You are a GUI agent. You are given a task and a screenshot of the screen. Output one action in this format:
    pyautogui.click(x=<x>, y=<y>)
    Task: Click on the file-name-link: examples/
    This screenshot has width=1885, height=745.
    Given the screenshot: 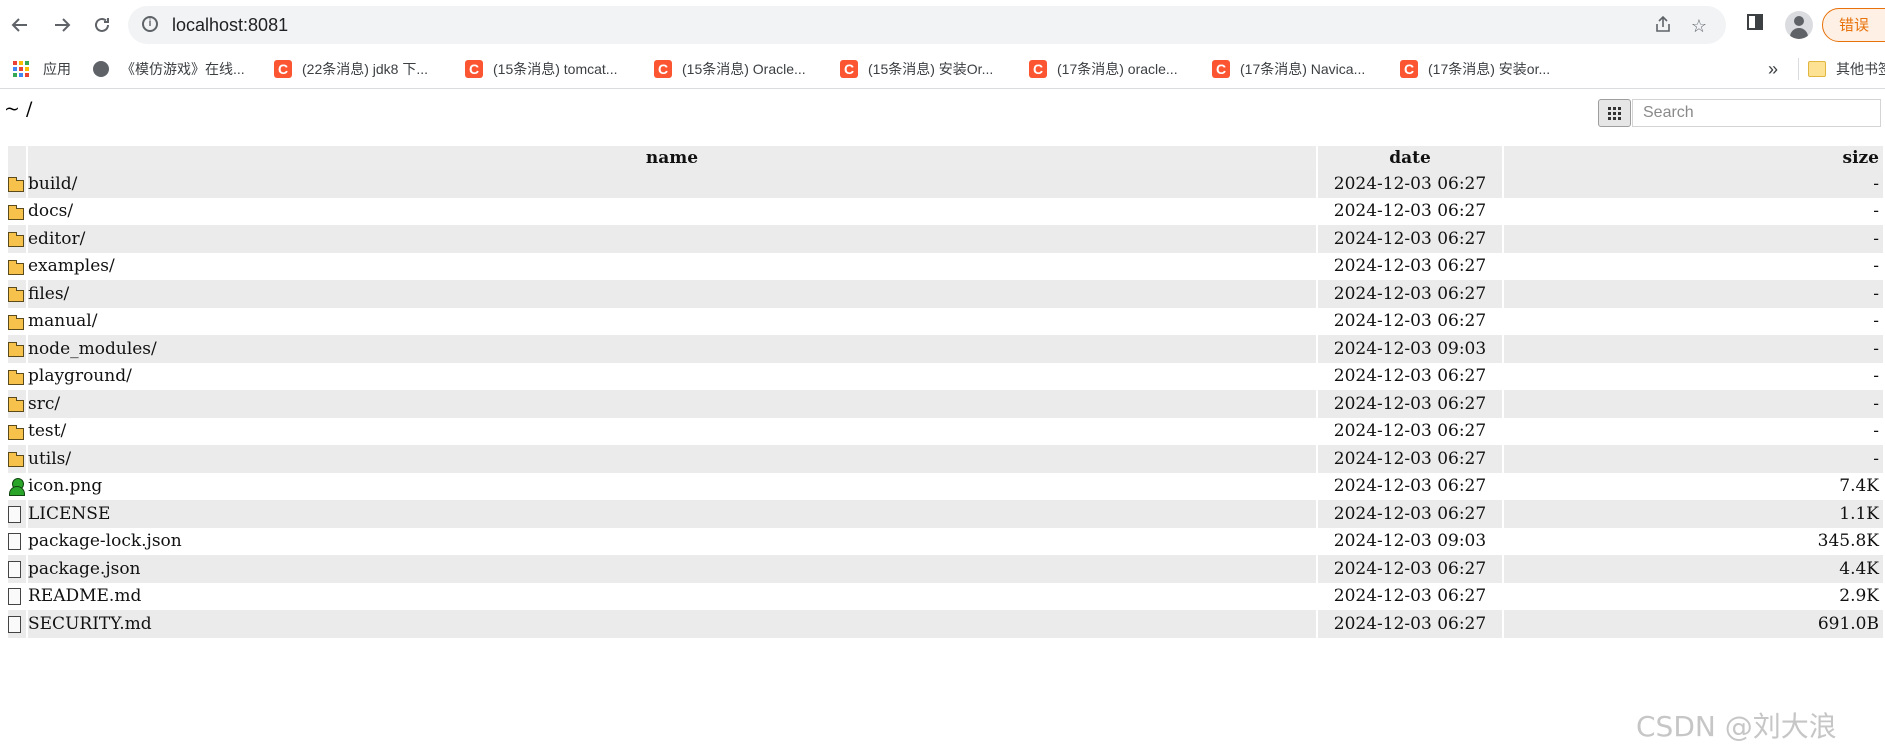 What is the action you would take?
    pyautogui.click(x=672, y=266)
    